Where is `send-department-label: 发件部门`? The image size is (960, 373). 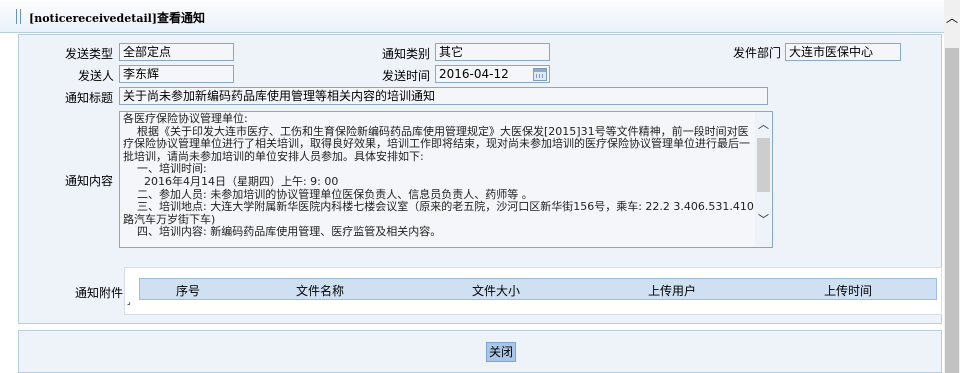
send-department-label: 发件部门 is located at coordinates (757, 53).